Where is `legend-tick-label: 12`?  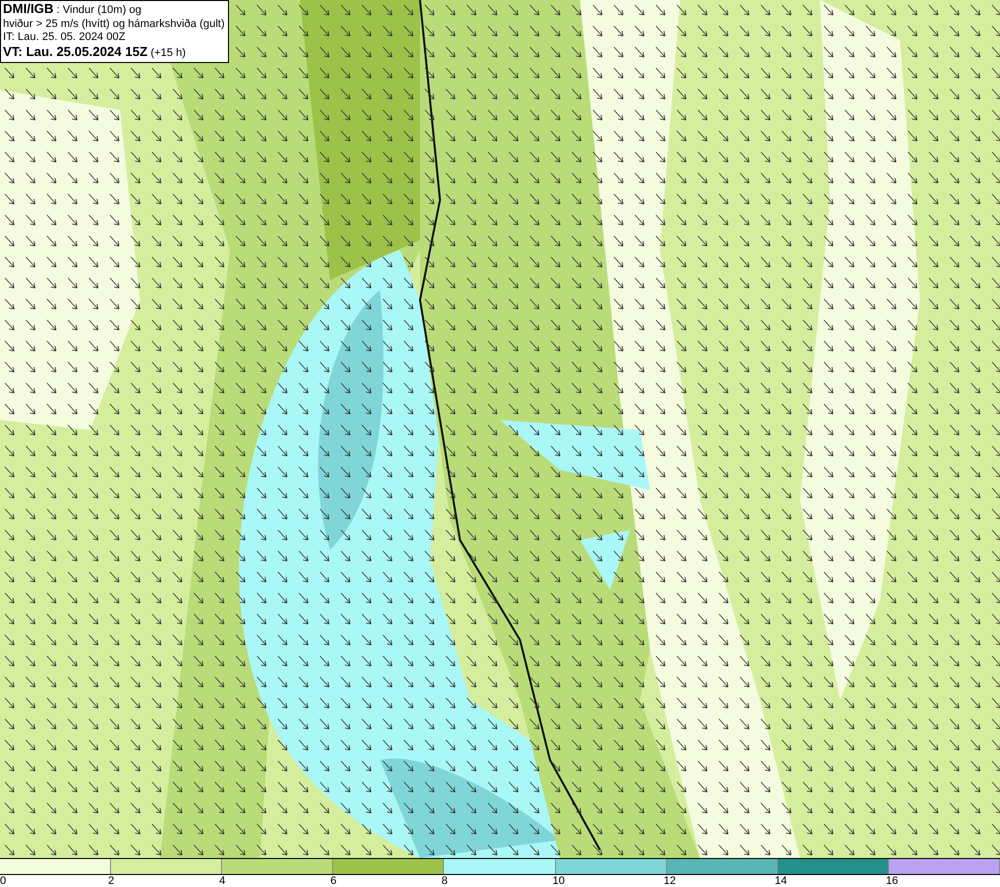 legend-tick-label: 12 is located at coordinates (670, 881).